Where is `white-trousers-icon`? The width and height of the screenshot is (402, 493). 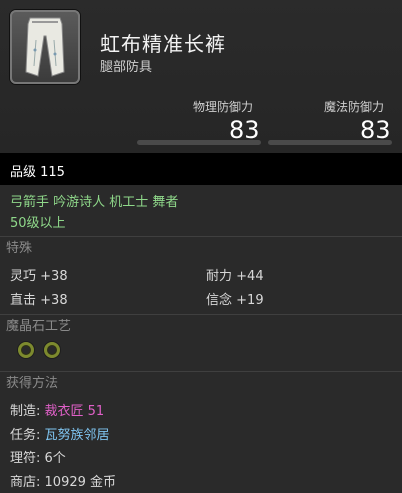 white-trousers-icon is located at coordinates (45, 47).